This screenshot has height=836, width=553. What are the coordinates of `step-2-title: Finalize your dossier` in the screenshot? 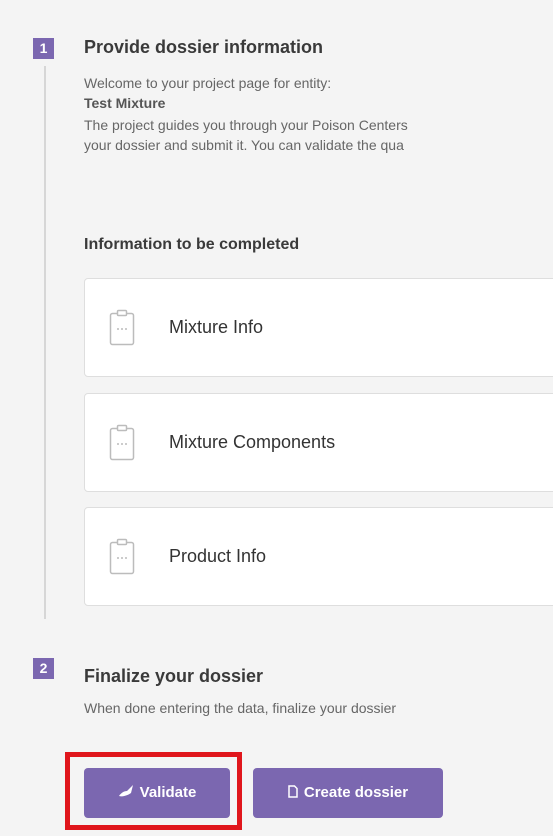 It's located at (174, 676).